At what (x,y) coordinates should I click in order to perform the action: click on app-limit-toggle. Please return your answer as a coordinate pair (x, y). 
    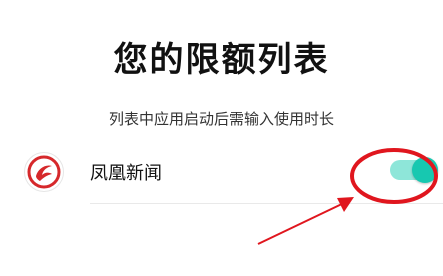
    Looking at the image, I should click on (414, 170).